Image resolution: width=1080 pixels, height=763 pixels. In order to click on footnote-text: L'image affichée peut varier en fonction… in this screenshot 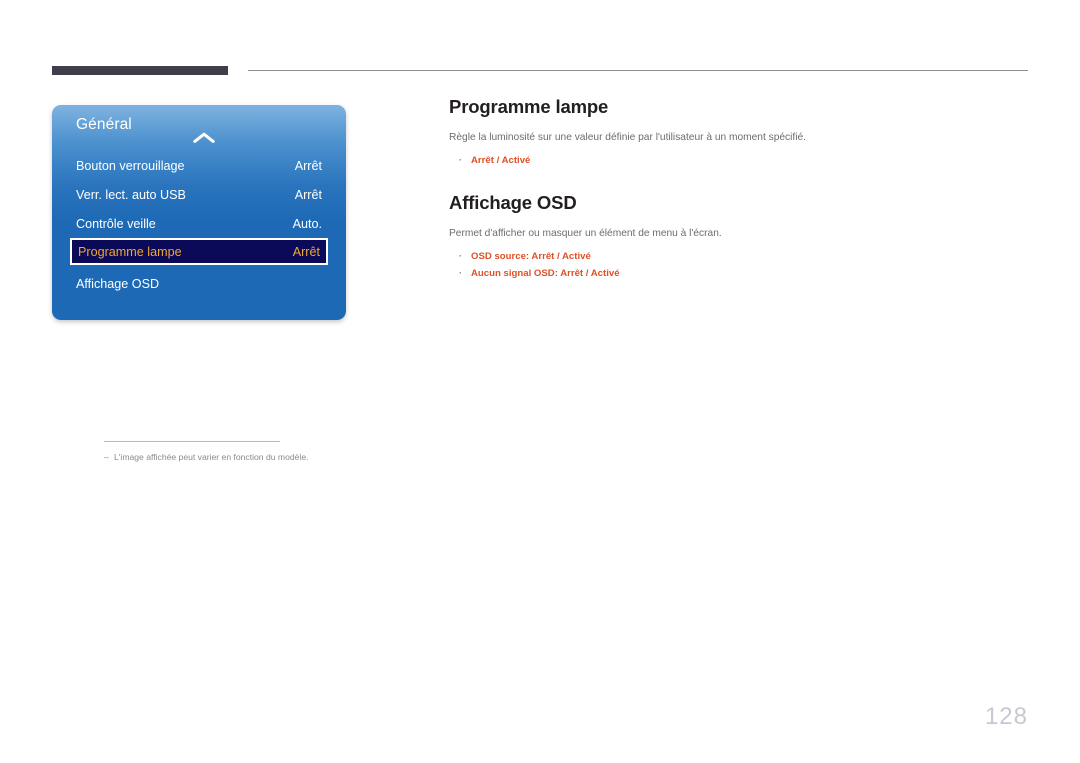, I will do `click(211, 457)`.